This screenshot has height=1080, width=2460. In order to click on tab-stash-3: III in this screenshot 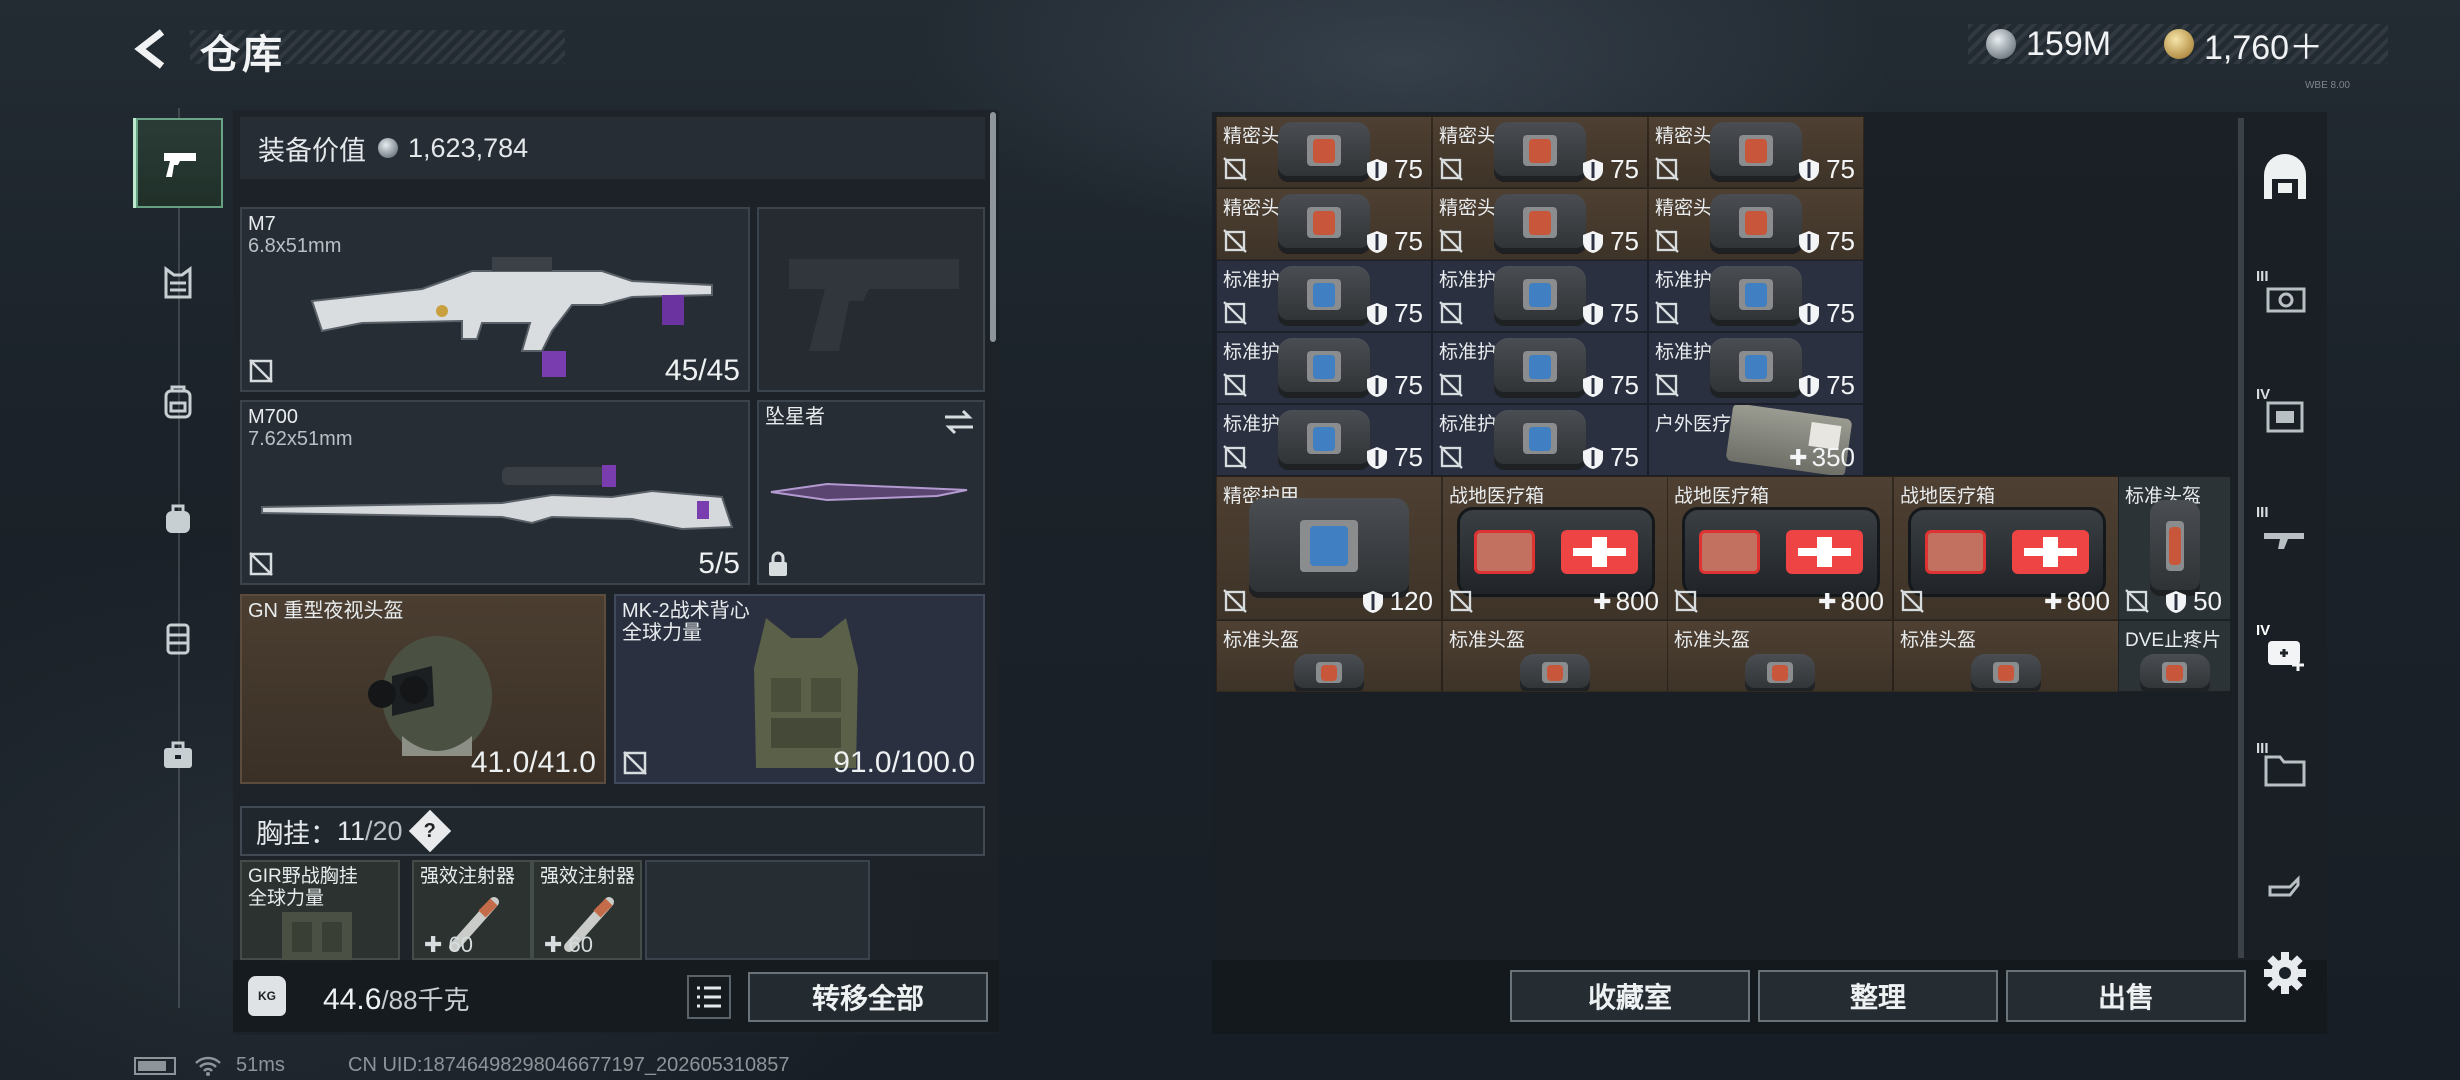, I will do `click(2285, 532)`.